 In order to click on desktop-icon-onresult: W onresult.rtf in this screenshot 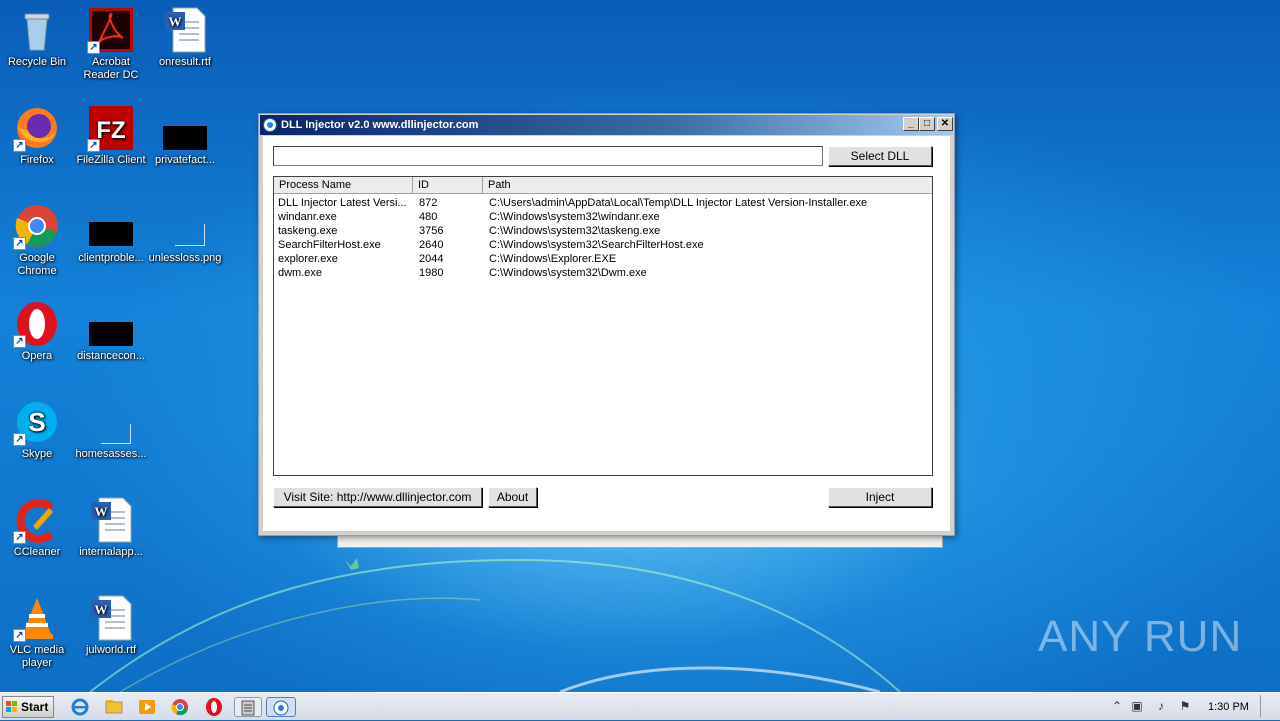, I will do `click(185, 37)`.